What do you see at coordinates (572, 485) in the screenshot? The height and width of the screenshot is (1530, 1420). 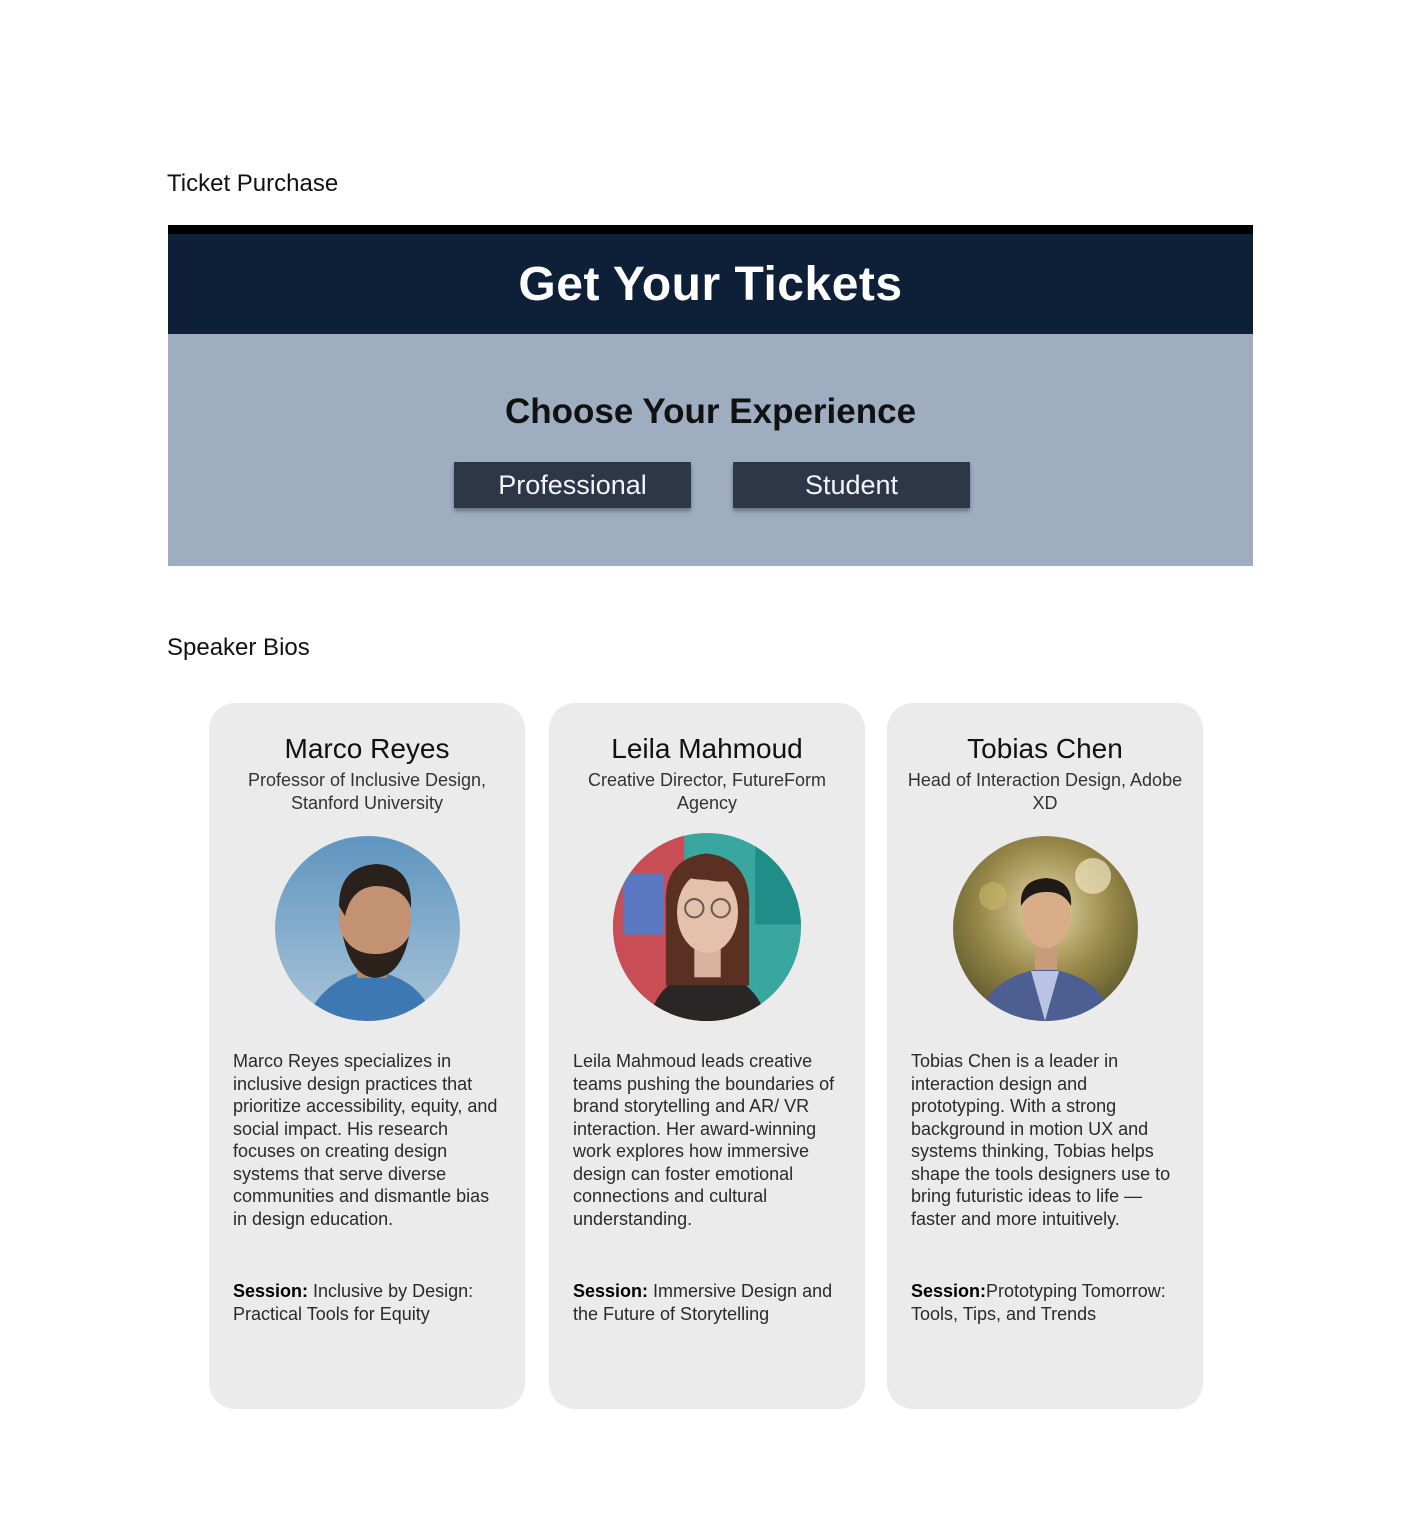 I see `professional-ticket-button: Professional` at bounding box center [572, 485].